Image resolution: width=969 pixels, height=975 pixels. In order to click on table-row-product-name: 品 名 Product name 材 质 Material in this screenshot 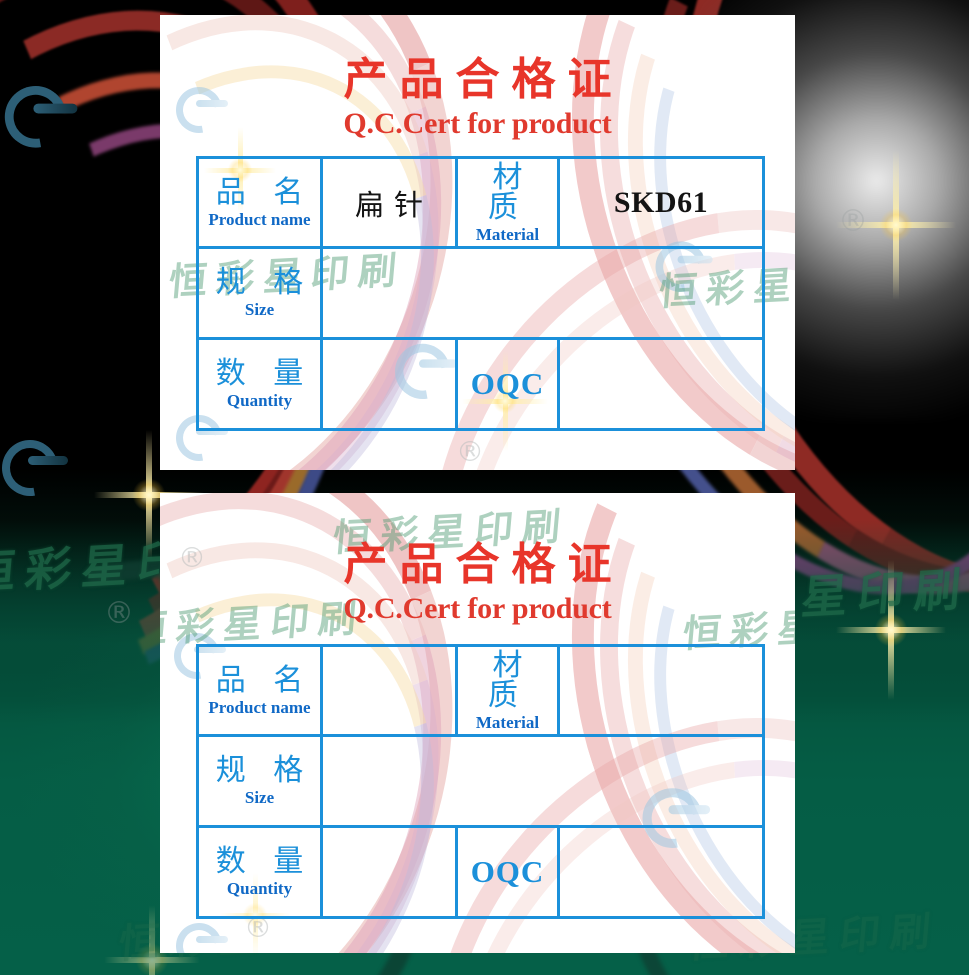, I will do `click(480, 690)`.